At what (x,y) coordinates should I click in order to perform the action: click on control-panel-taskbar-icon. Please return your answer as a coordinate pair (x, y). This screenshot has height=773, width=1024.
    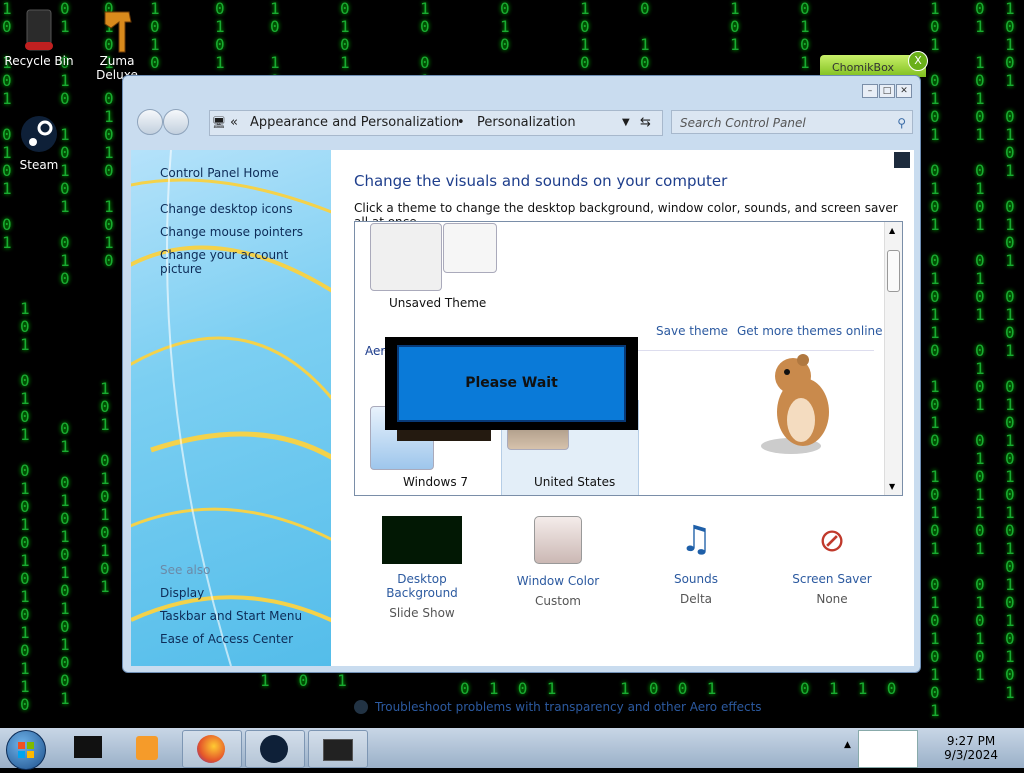
    Looking at the image, I should click on (338, 750).